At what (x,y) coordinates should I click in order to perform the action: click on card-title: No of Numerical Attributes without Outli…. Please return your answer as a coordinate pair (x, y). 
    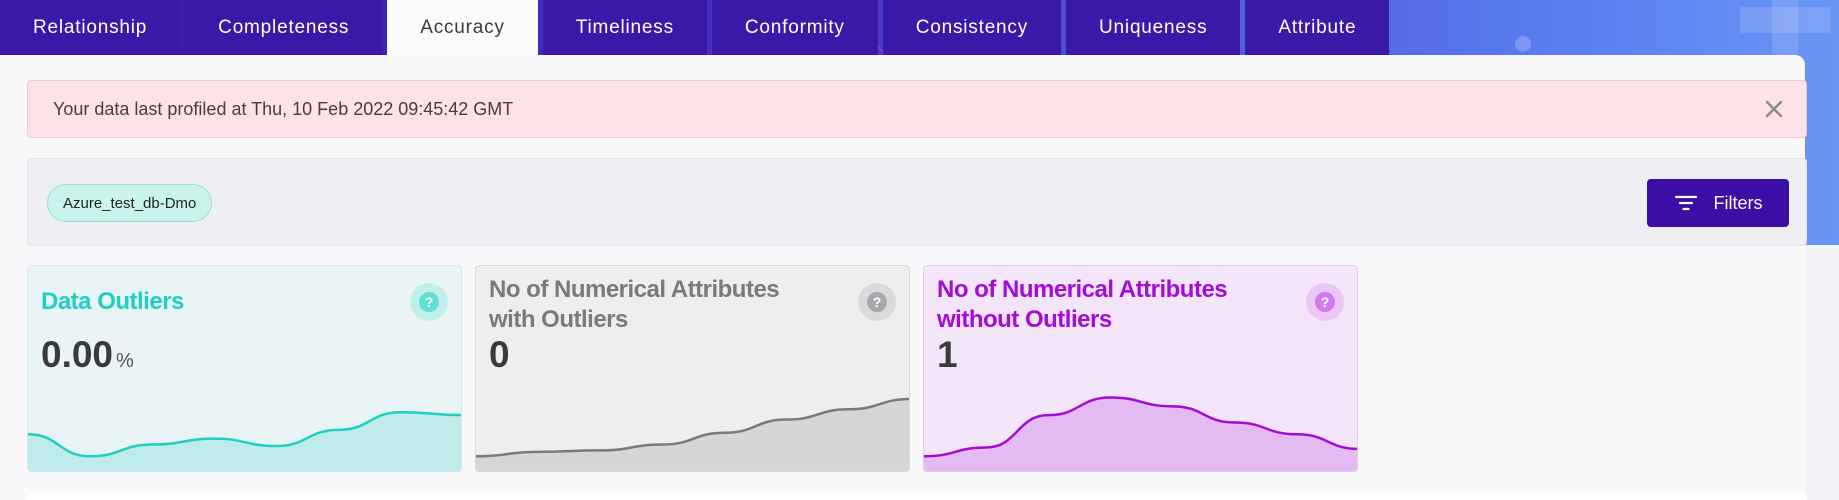
    Looking at the image, I should click on (1082, 304).